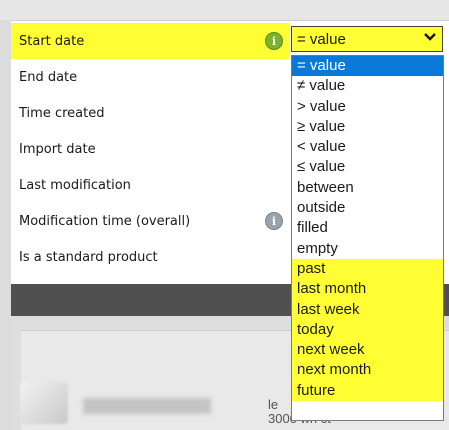 This screenshot has height=430, width=449. What do you see at coordinates (367, 66) in the screenshot?
I see `option-equal: = value` at bounding box center [367, 66].